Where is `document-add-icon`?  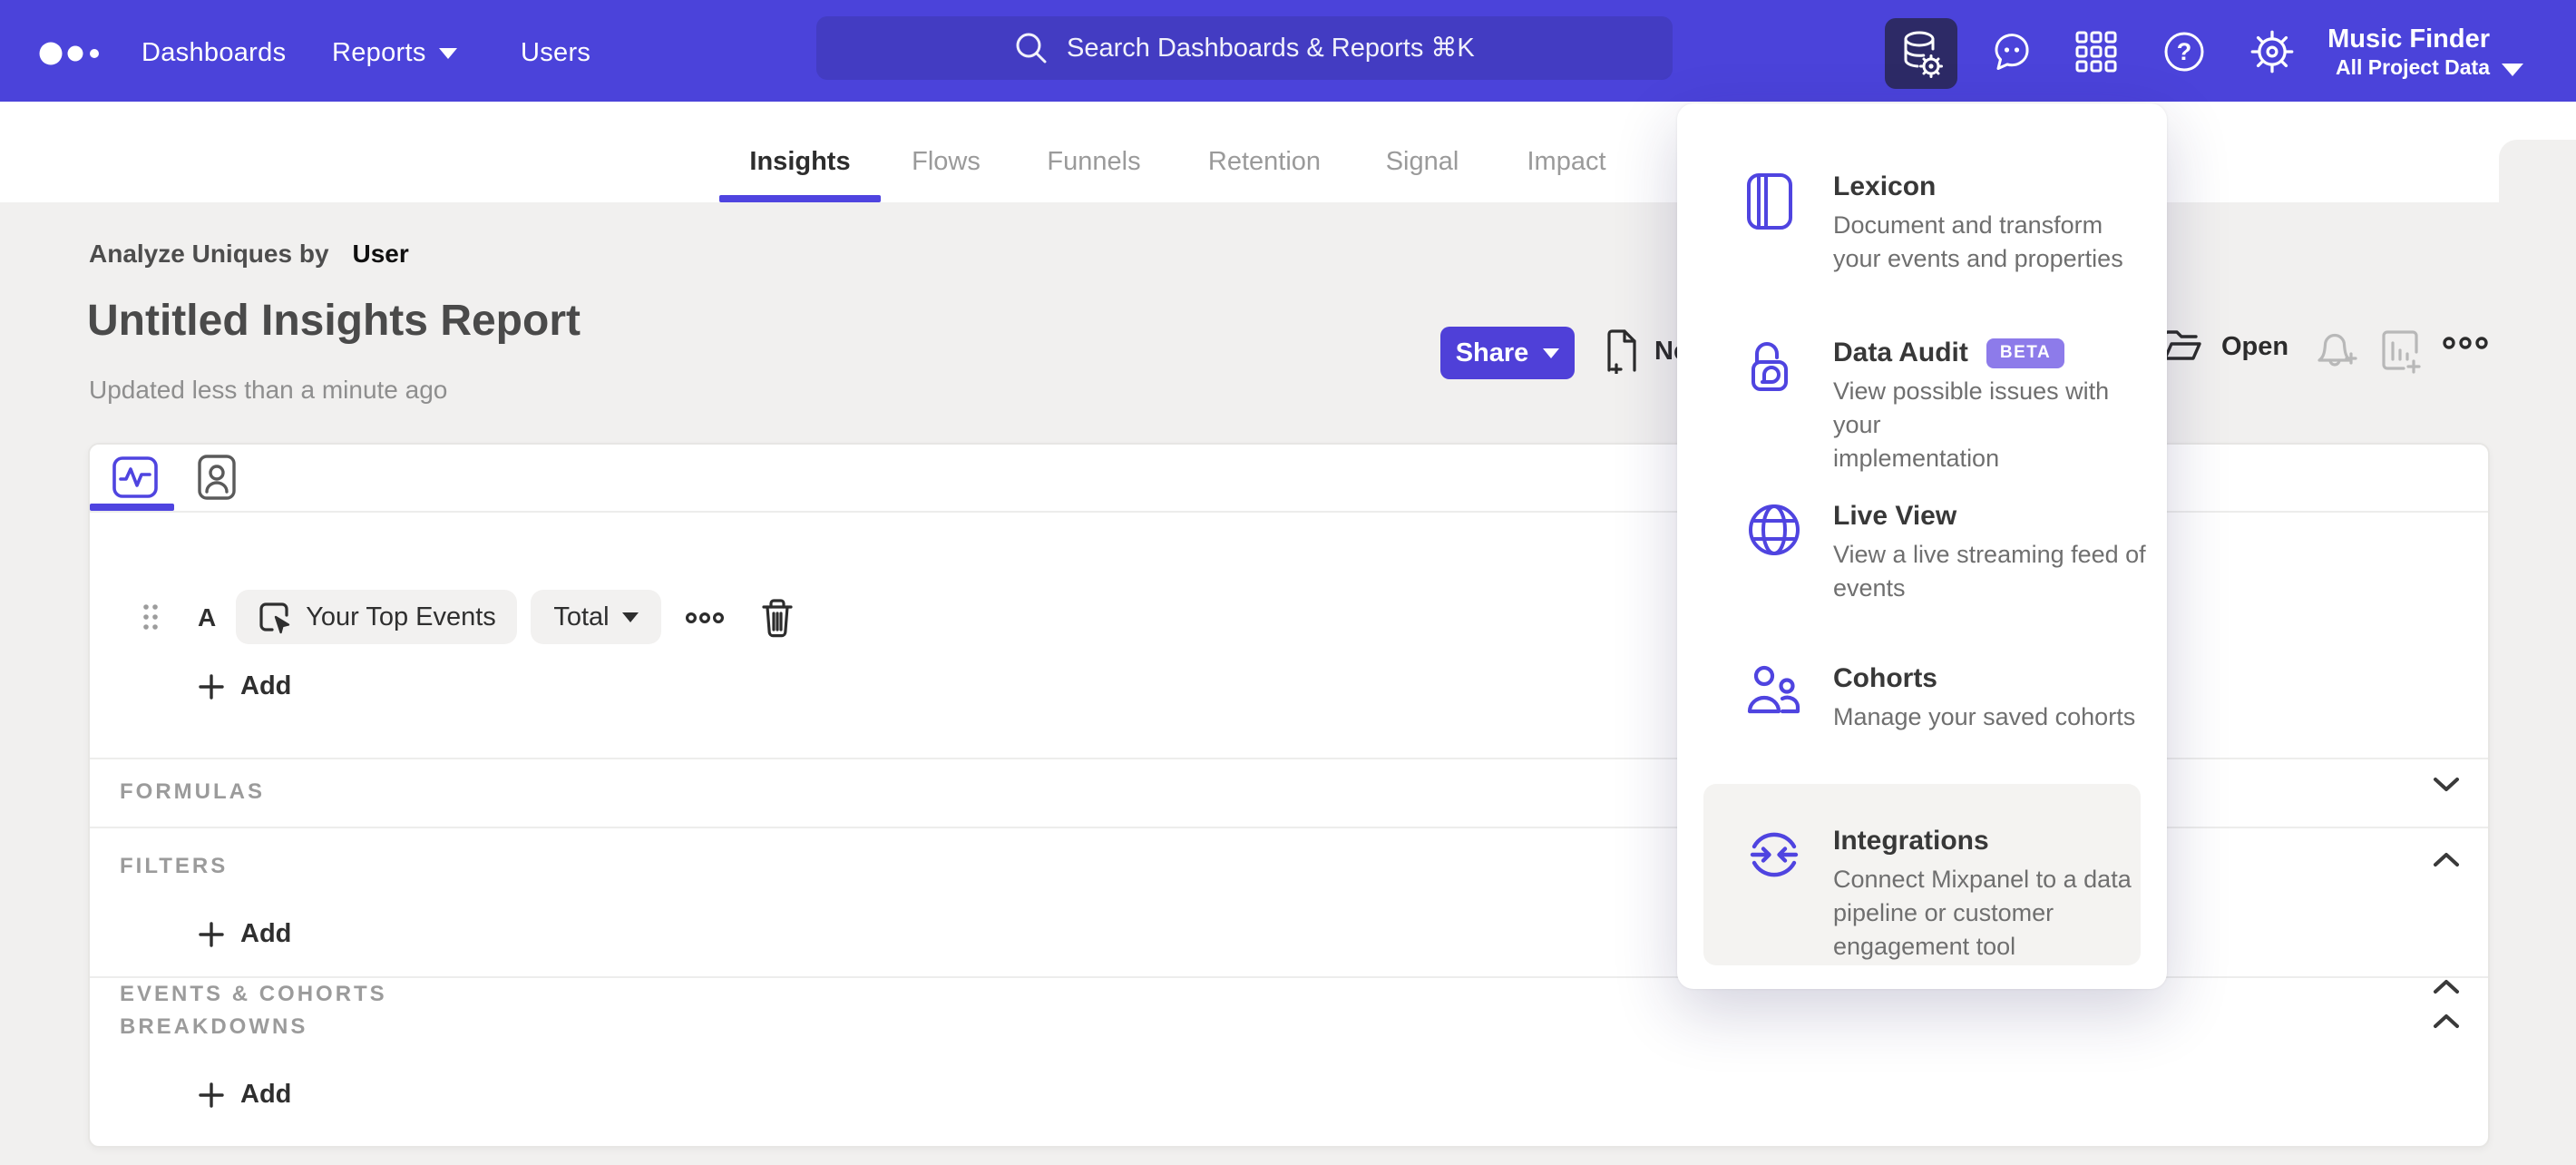
document-add-icon is located at coordinates (1621, 351).